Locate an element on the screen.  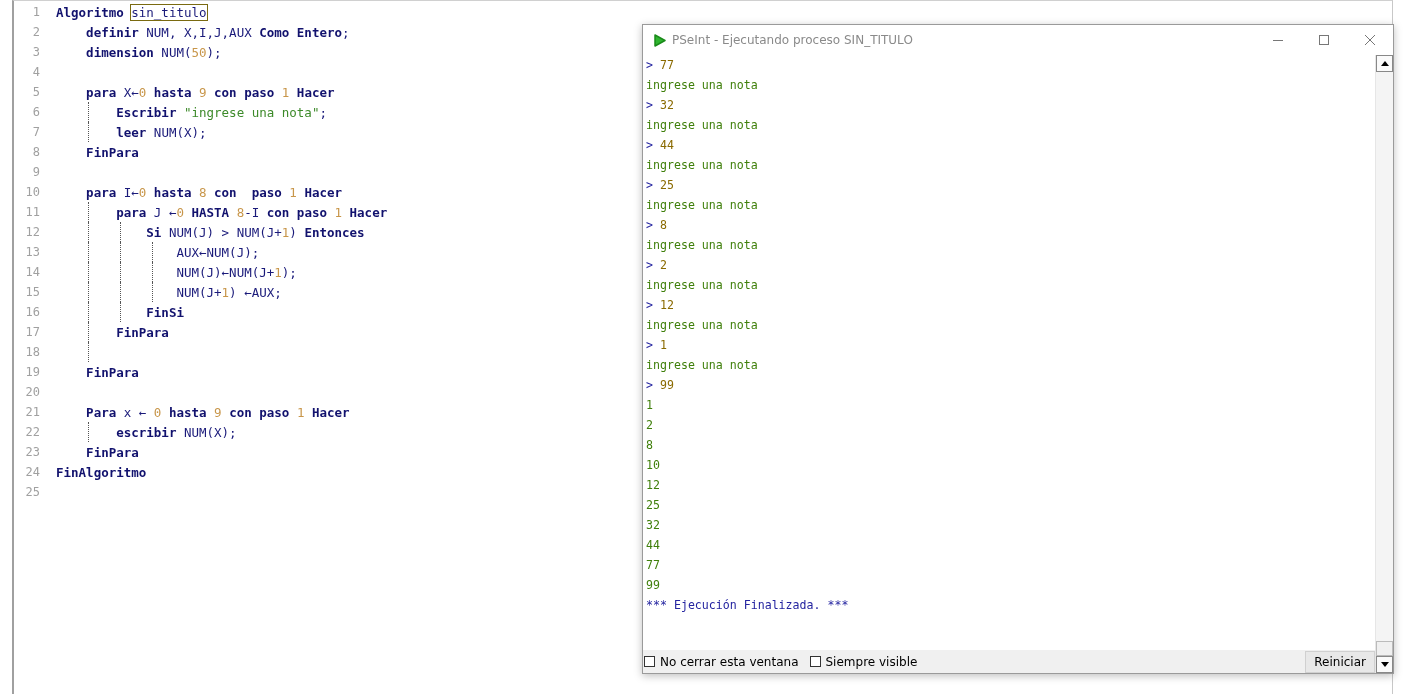
console-line: 10 is located at coordinates (653, 466).